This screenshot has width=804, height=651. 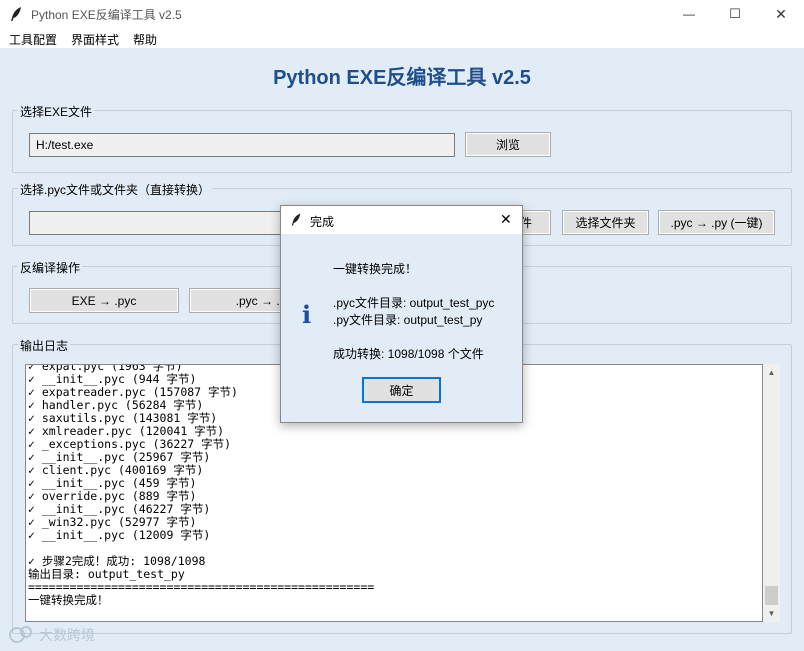 What do you see at coordinates (771, 613) in the screenshot?
I see `scroll-down-icon: ▼` at bounding box center [771, 613].